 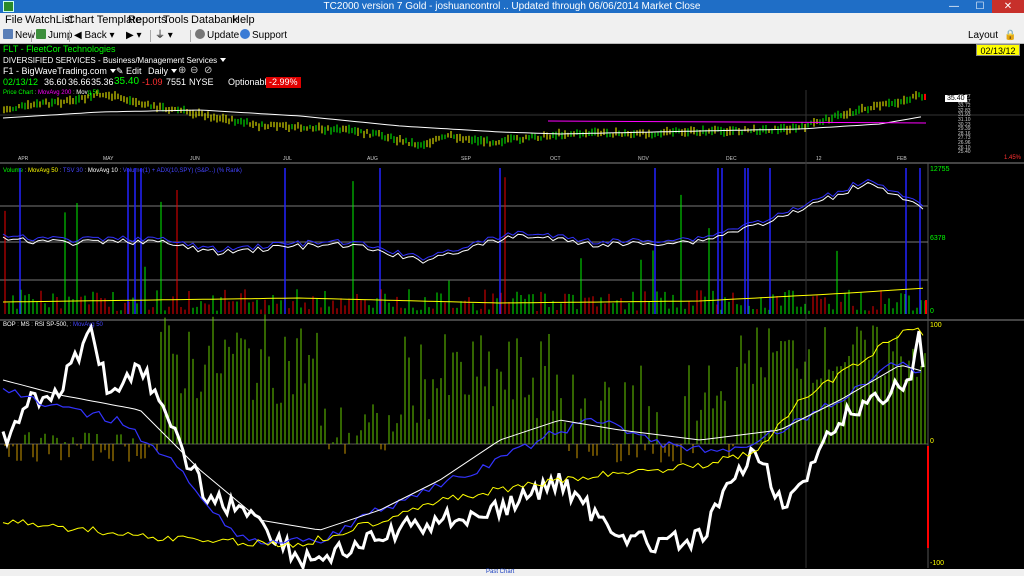 What do you see at coordinates (108, 159) in the screenshot?
I see `month-label: MAY` at bounding box center [108, 159].